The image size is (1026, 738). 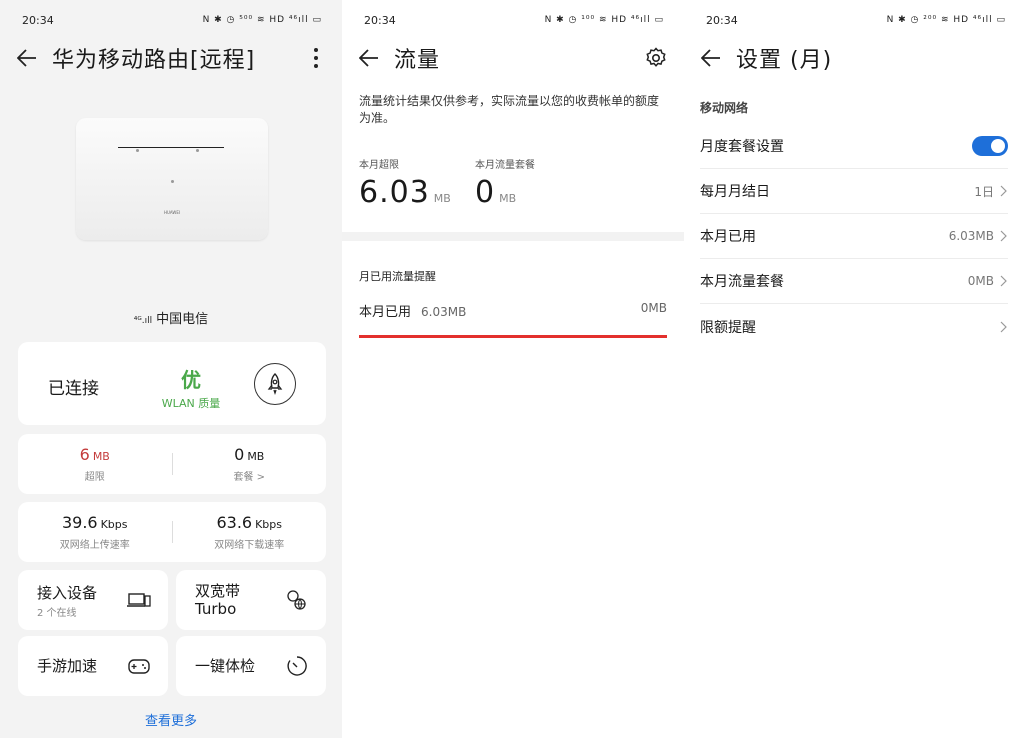 I want to click on usage-progress-bar, so click(x=513, y=336).